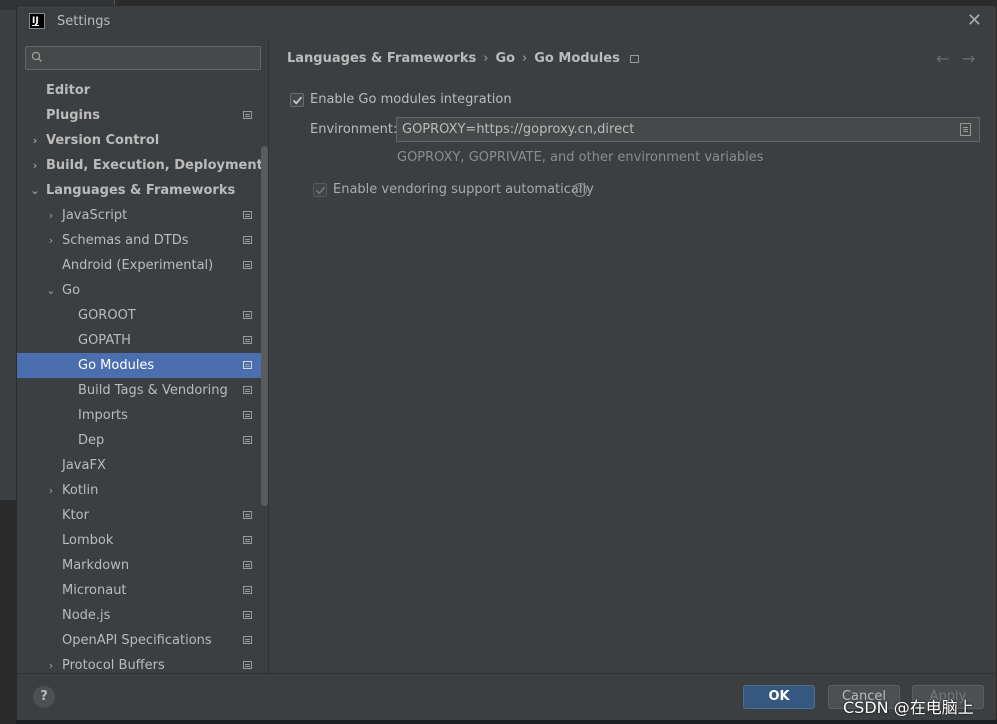 The height and width of the screenshot is (724, 997). What do you see at coordinates (965, 129) in the screenshot?
I see `edit-list-icon` at bounding box center [965, 129].